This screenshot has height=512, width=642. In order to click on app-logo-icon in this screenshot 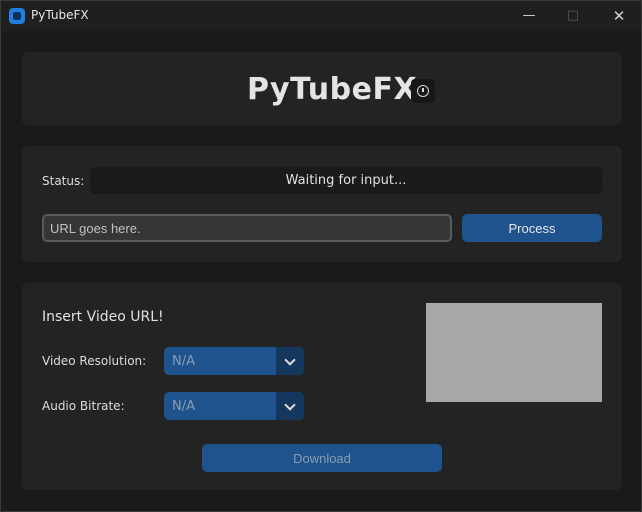, I will do `click(17, 16)`.